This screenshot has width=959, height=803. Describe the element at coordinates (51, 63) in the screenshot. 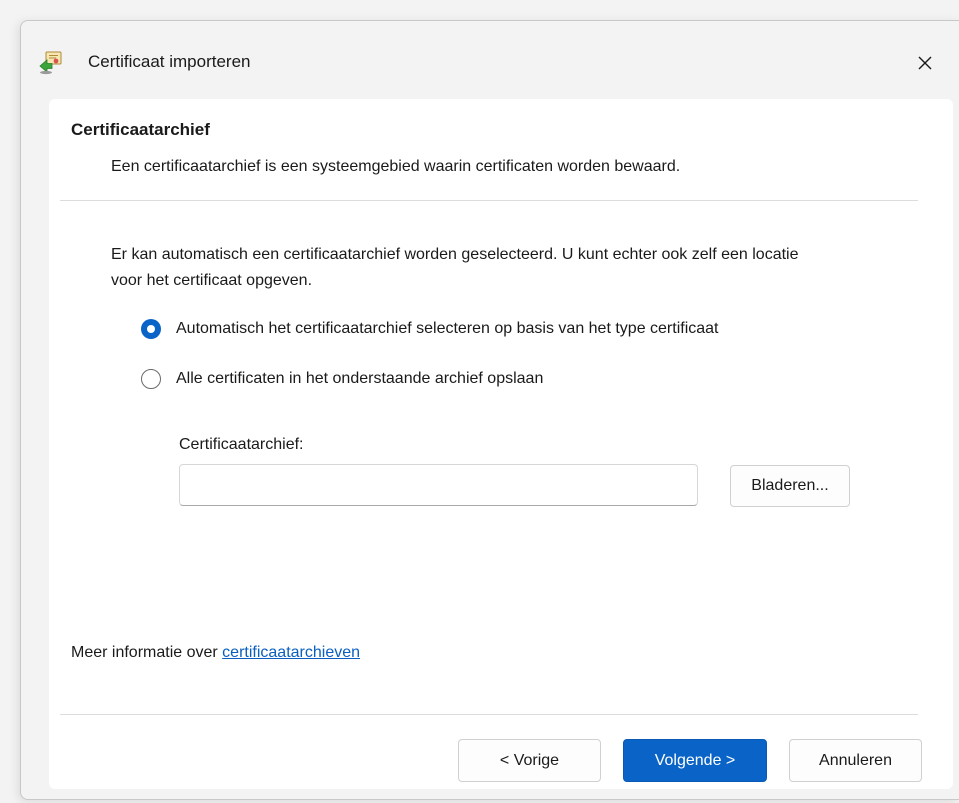

I see `certificate-import-icon` at that location.